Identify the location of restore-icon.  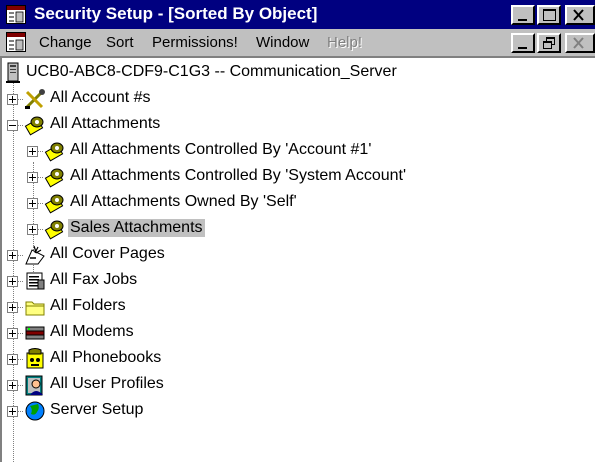
(549, 43).